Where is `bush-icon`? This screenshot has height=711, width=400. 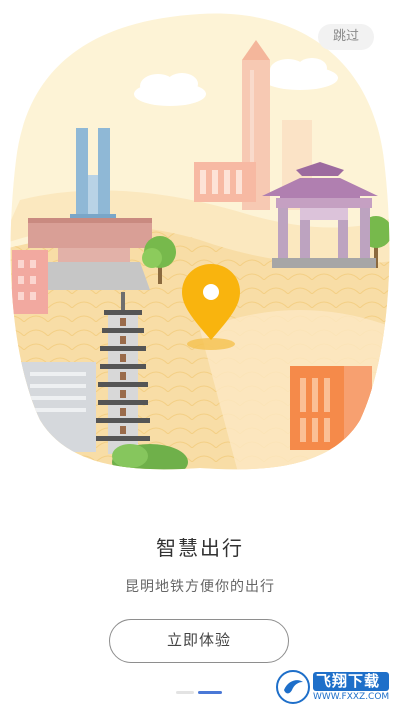 bush-icon is located at coordinates (150, 457).